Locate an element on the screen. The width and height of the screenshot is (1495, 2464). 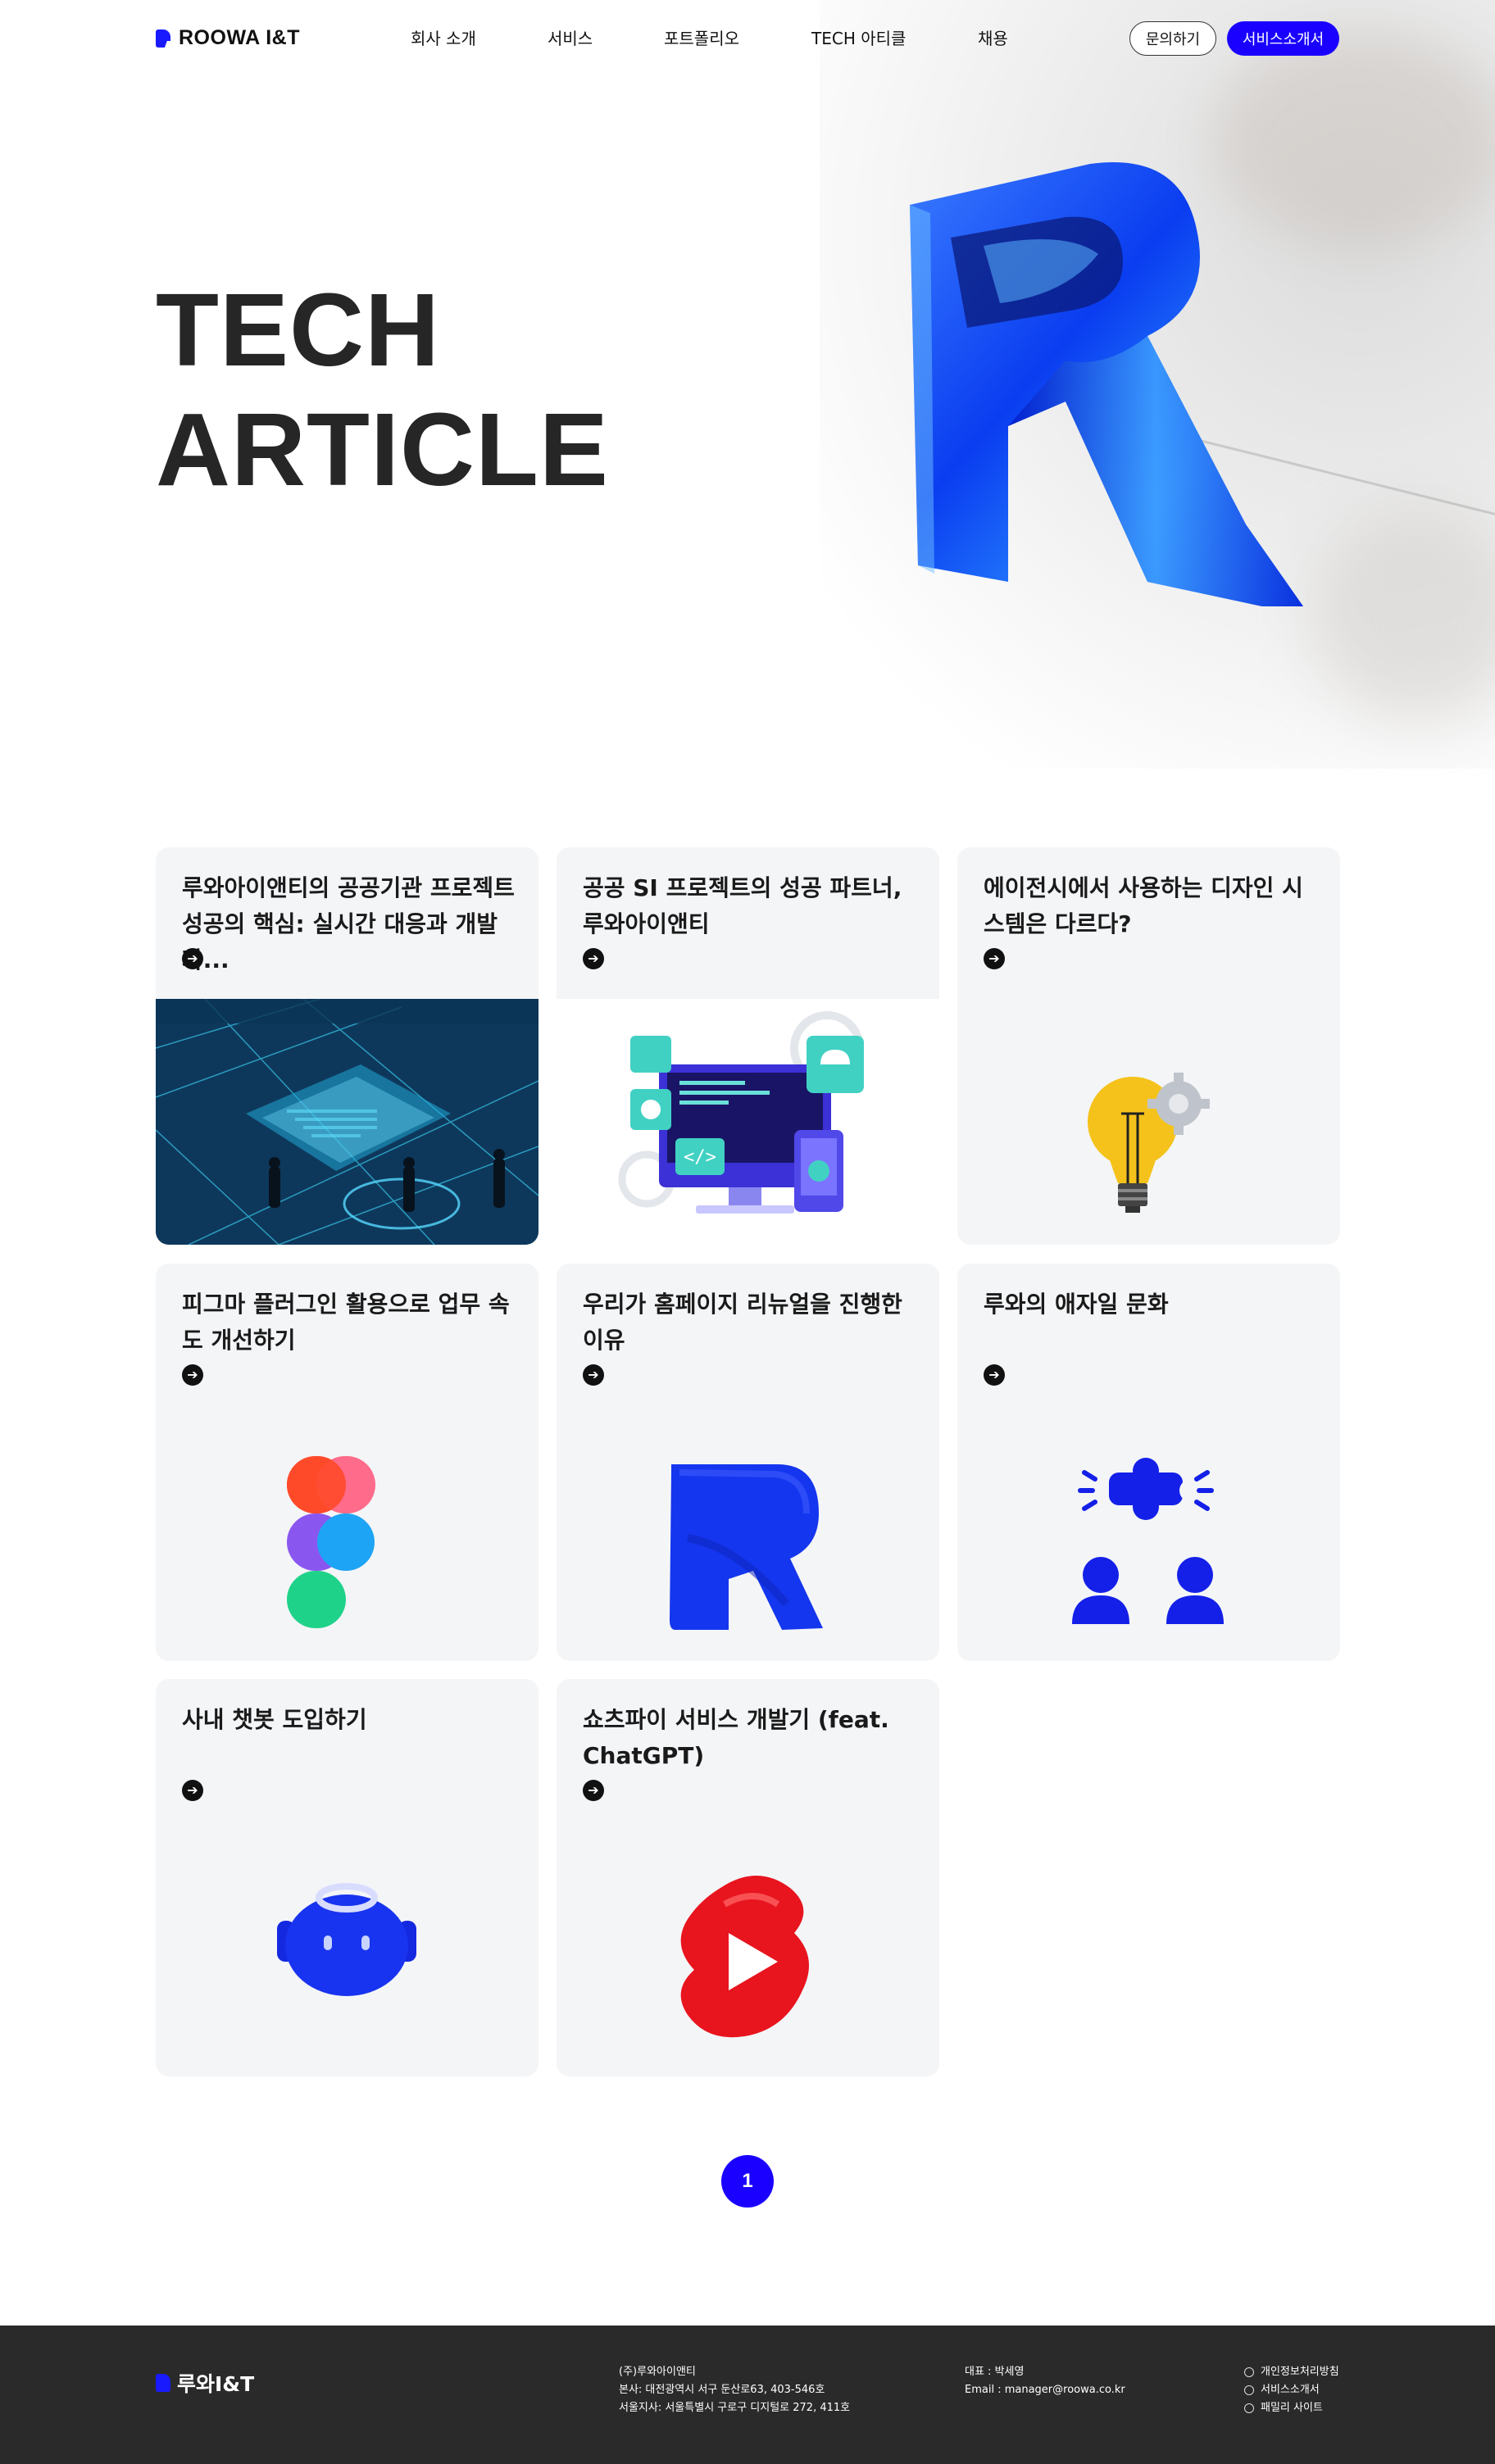
article-card: 쇼츠파이 서비스 개발기 (feat. ChatGPT) ➔ is located at coordinates (748, 1877).